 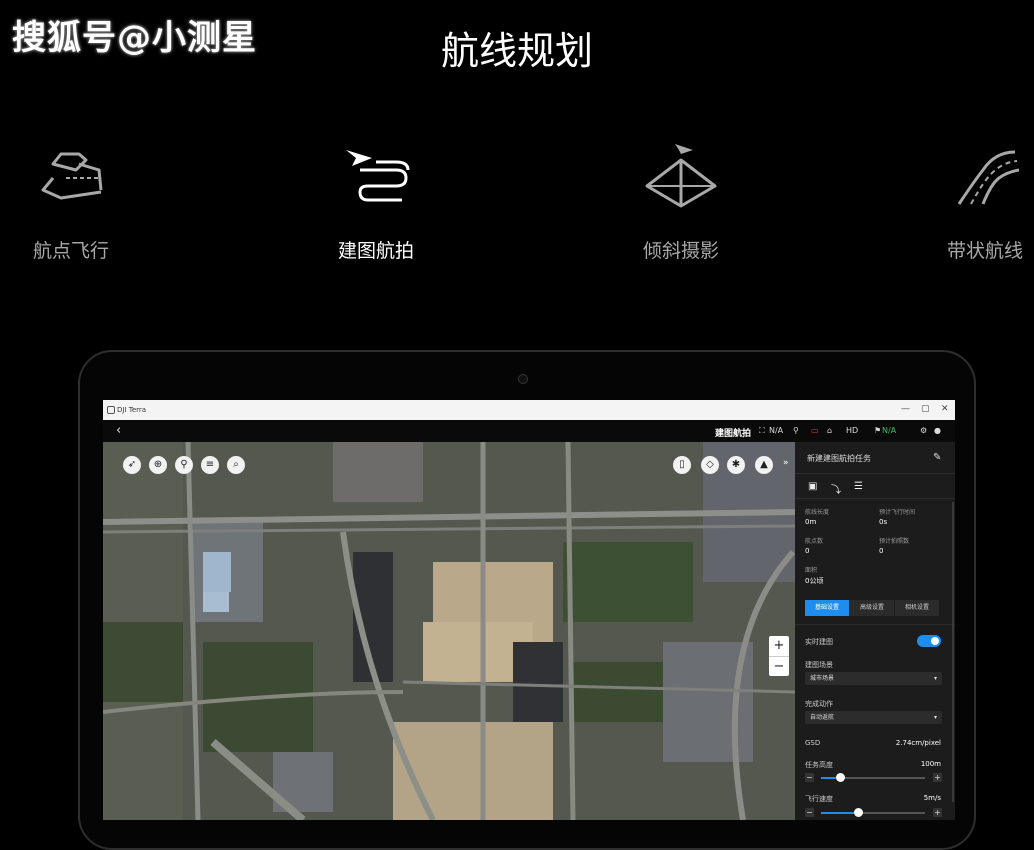 What do you see at coordinates (839, 813) in the screenshot?
I see `speed-fill` at bounding box center [839, 813].